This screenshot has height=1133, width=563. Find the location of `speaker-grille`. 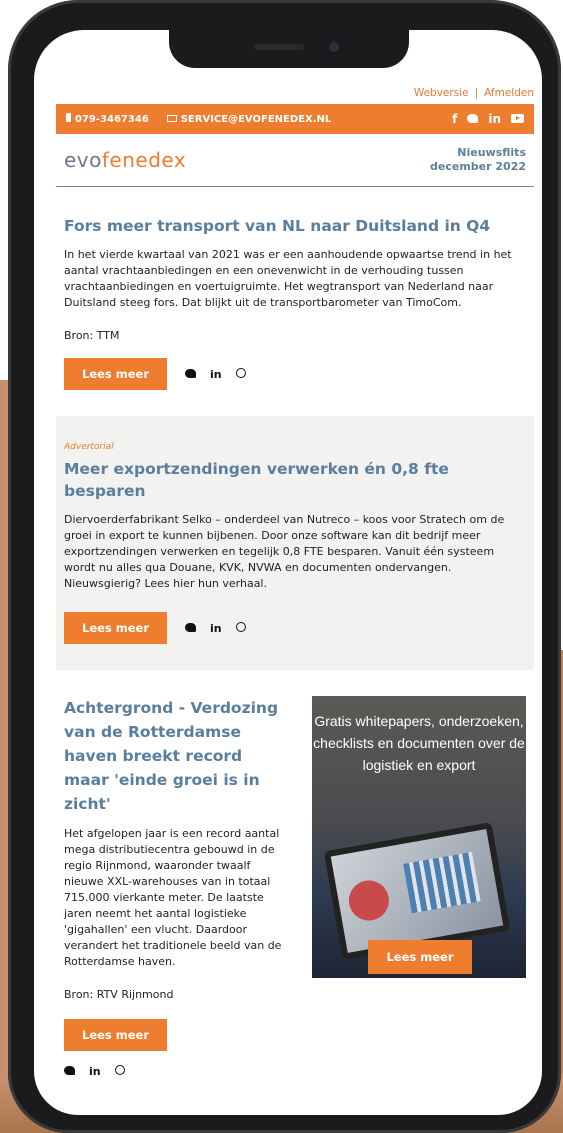

speaker-grille is located at coordinates (279, 47).